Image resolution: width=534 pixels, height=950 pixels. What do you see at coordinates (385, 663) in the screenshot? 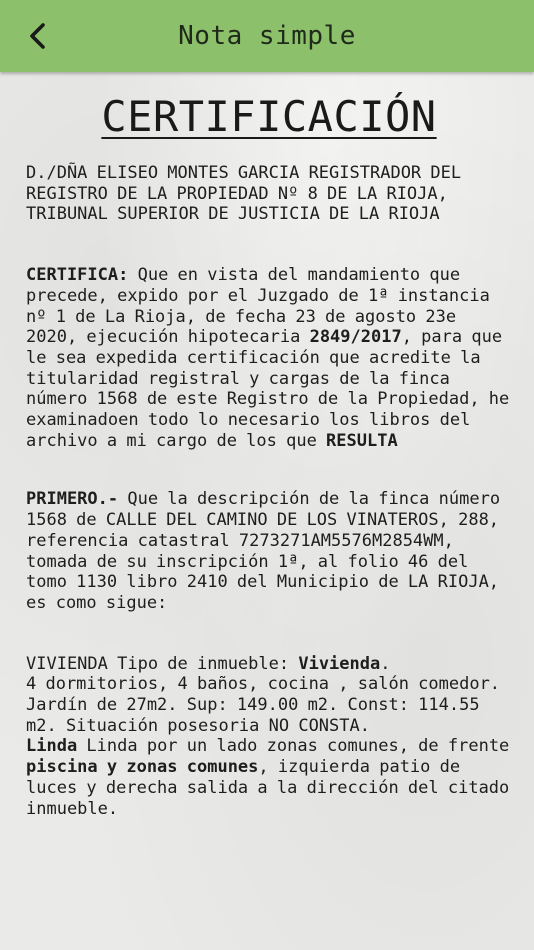
I see `vivienda-suffix: .` at bounding box center [385, 663].